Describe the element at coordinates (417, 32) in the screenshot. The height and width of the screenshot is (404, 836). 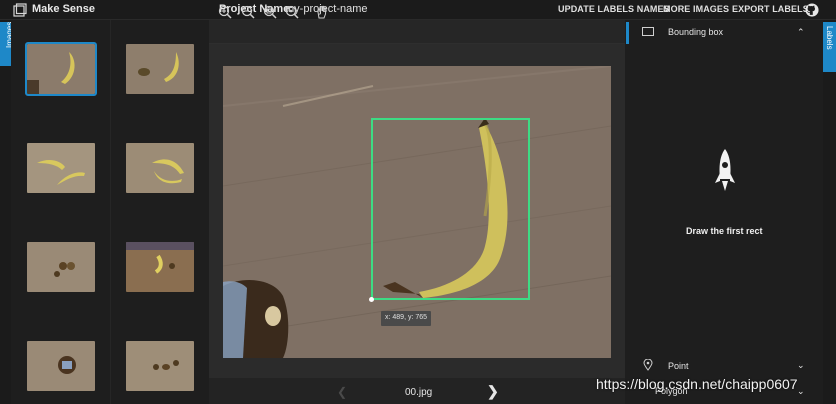
I see `editor-toolbar` at that location.